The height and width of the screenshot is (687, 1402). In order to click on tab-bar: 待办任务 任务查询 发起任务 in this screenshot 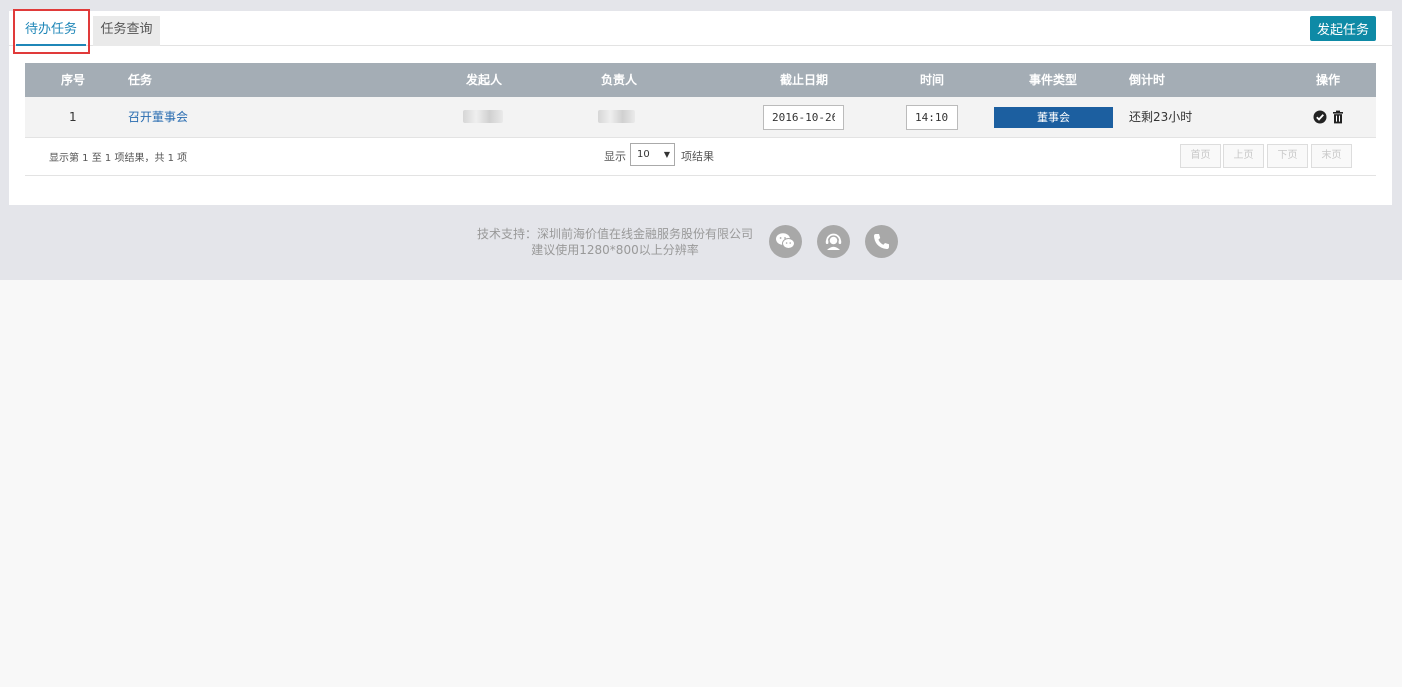, I will do `click(700, 31)`.